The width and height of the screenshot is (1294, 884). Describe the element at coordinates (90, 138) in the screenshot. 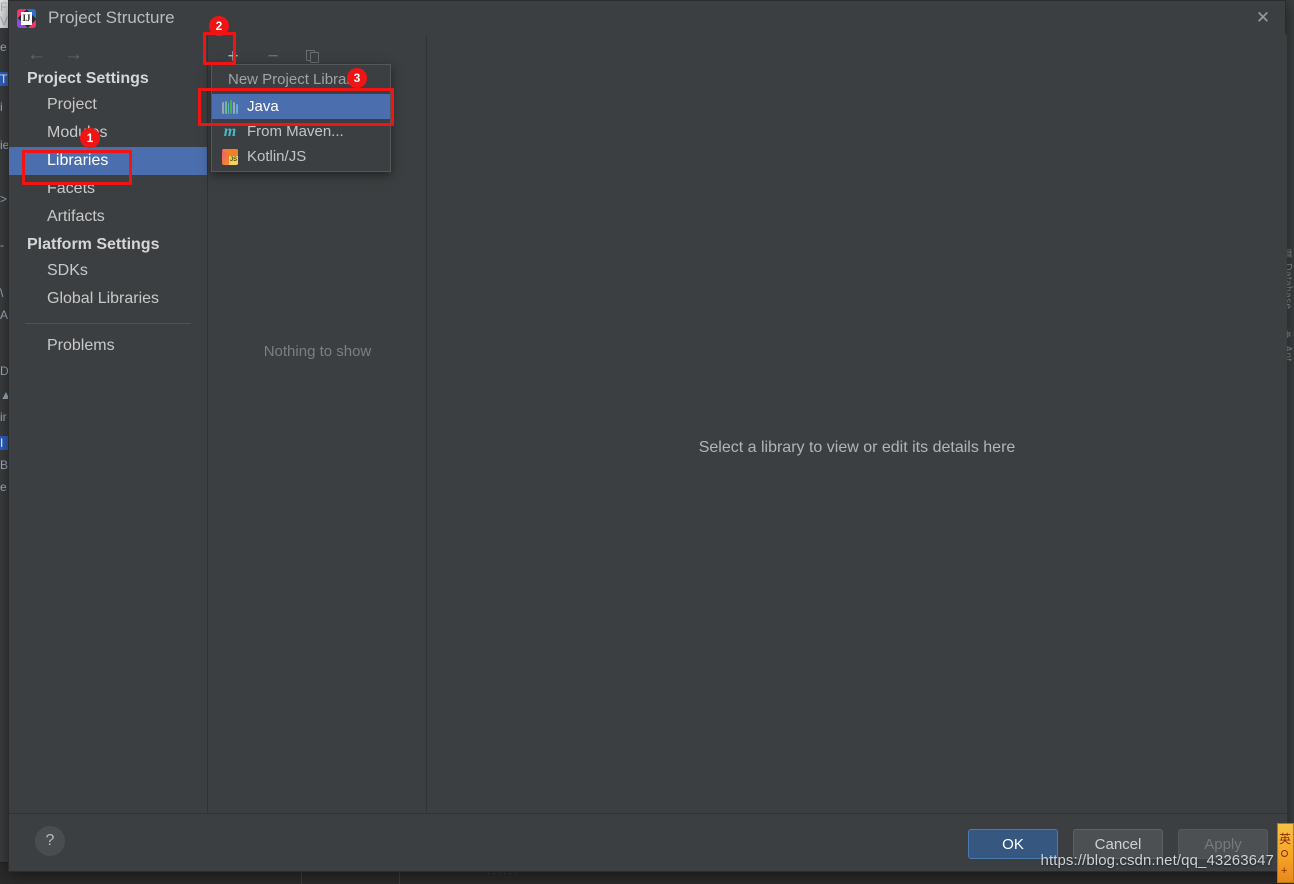

I see `annotation-badge-1: 1` at that location.